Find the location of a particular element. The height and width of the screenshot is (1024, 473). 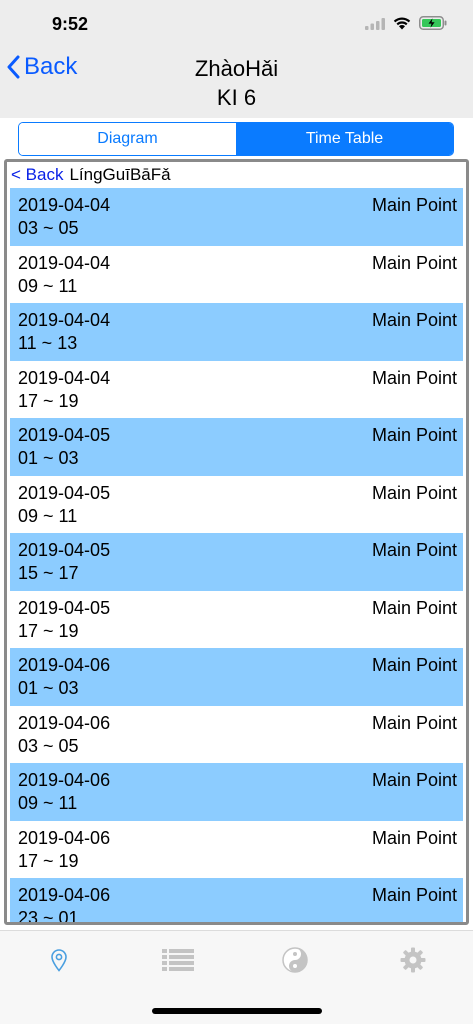

table-row: 2019-04-06 09 ~ 11 Main Point is located at coordinates (236, 792).